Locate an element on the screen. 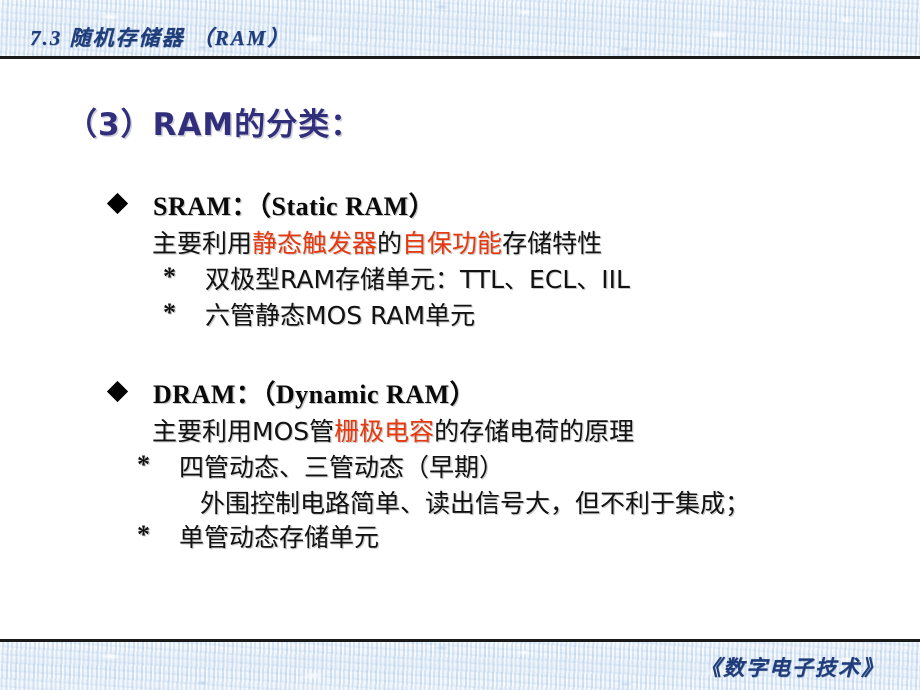  sram-bullet-row: SRAM：（Static RAM） is located at coordinates (460, 206).